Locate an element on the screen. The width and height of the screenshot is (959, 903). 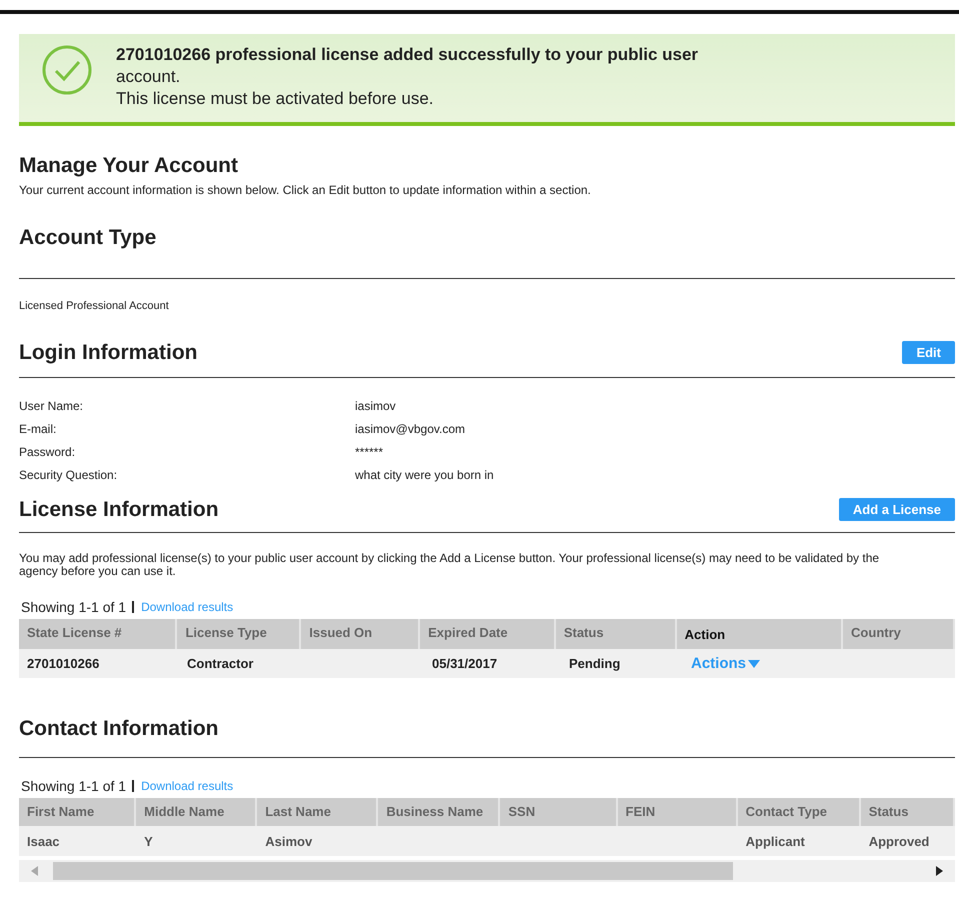
banner-message: account. is located at coordinates (149, 77).